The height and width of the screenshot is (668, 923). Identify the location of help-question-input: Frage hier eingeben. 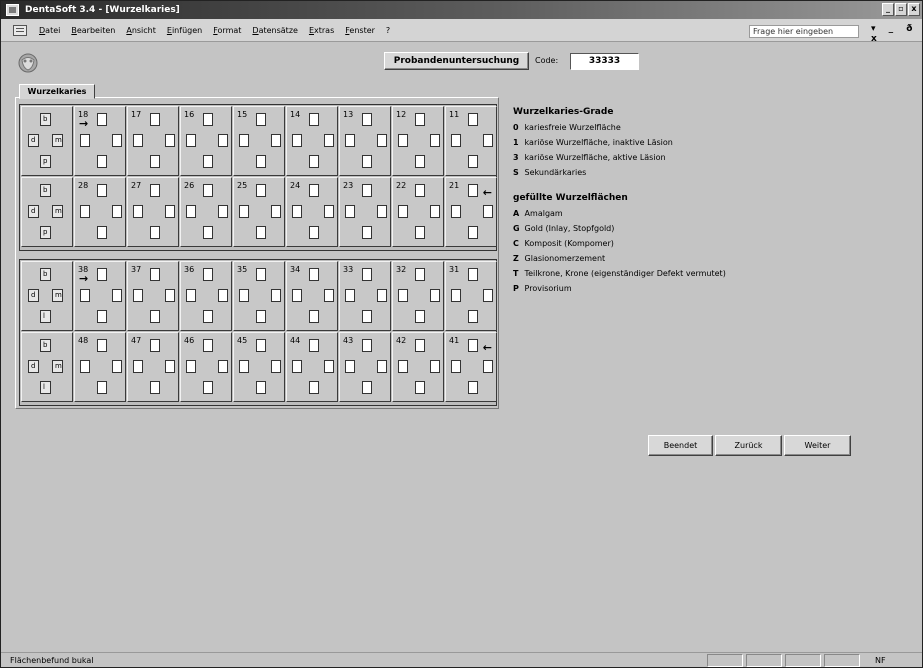
(804, 31).